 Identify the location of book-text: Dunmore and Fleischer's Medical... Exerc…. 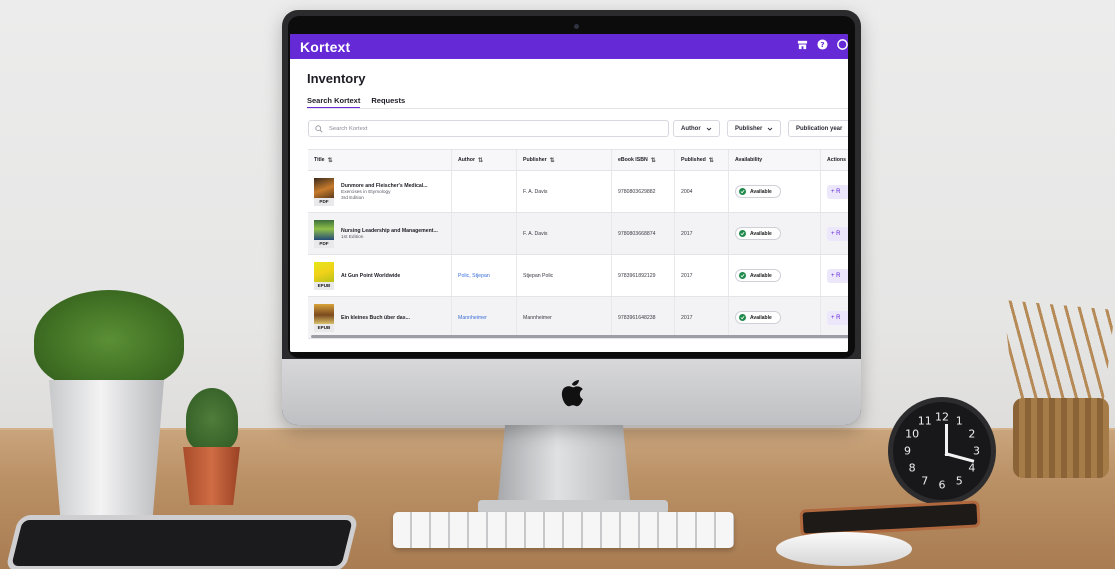
(384, 192).